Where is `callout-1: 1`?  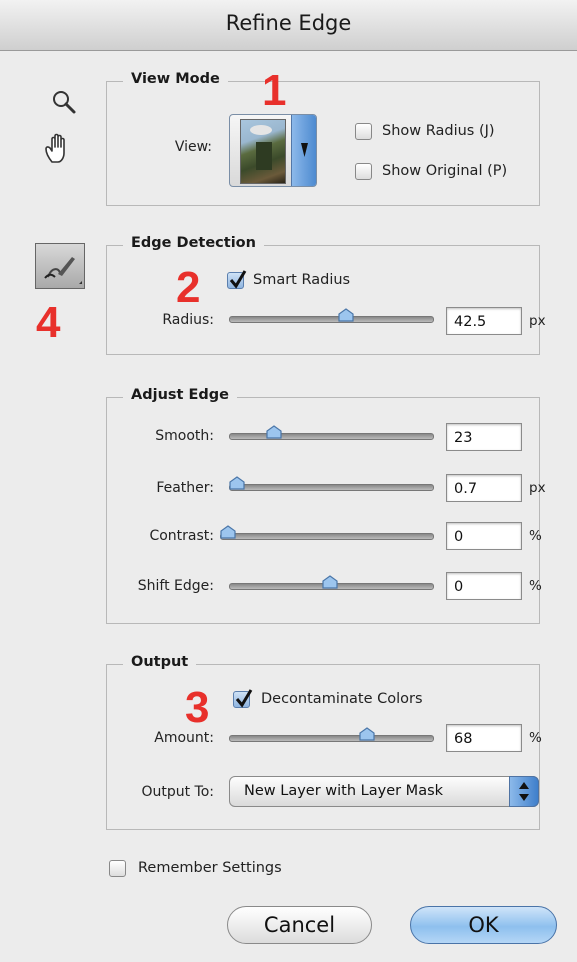
callout-1: 1 is located at coordinates (274, 90).